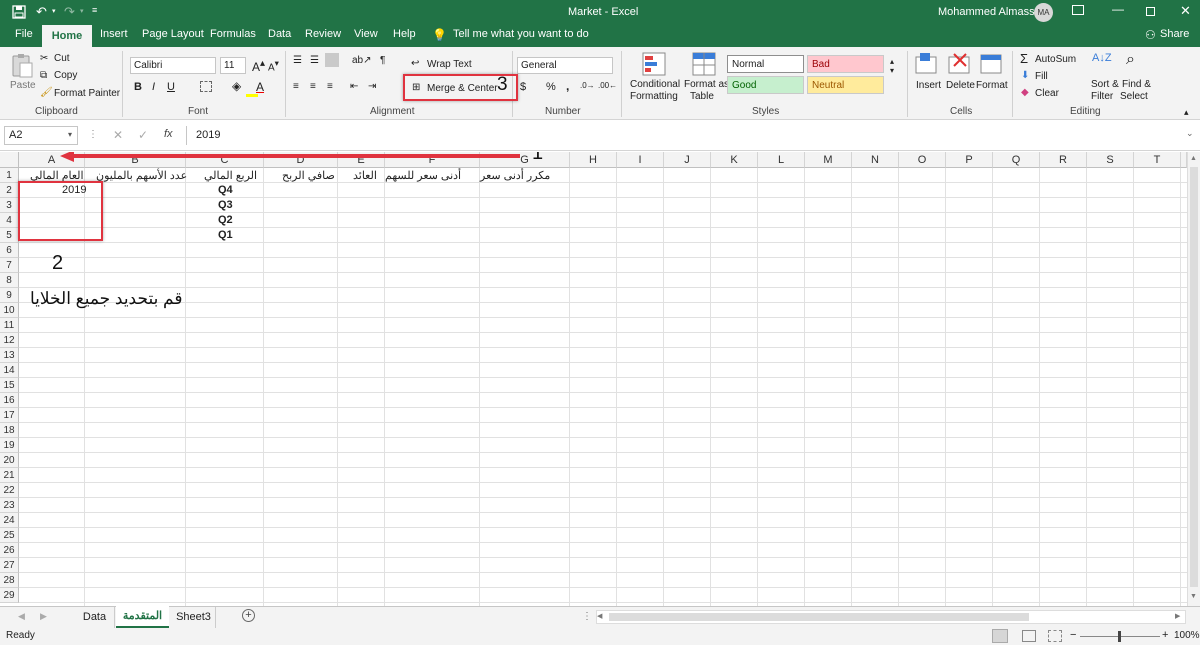  Describe the element at coordinates (141, 175) in the screenshot. I see `cell-b1: عدد الأسهم بالمليون` at that location.